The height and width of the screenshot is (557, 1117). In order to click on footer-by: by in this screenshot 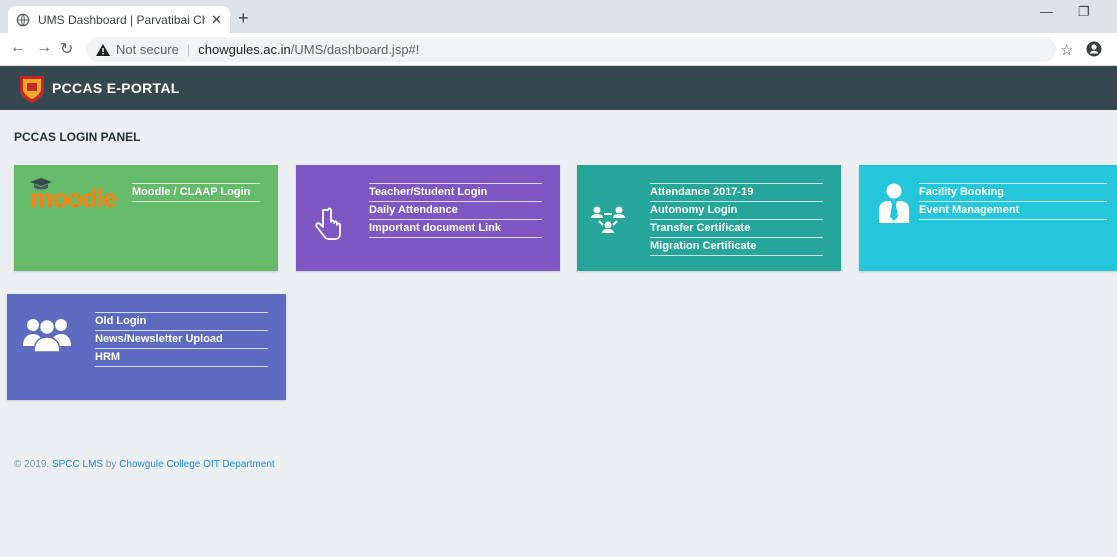, I will do `click(111, 464)`.